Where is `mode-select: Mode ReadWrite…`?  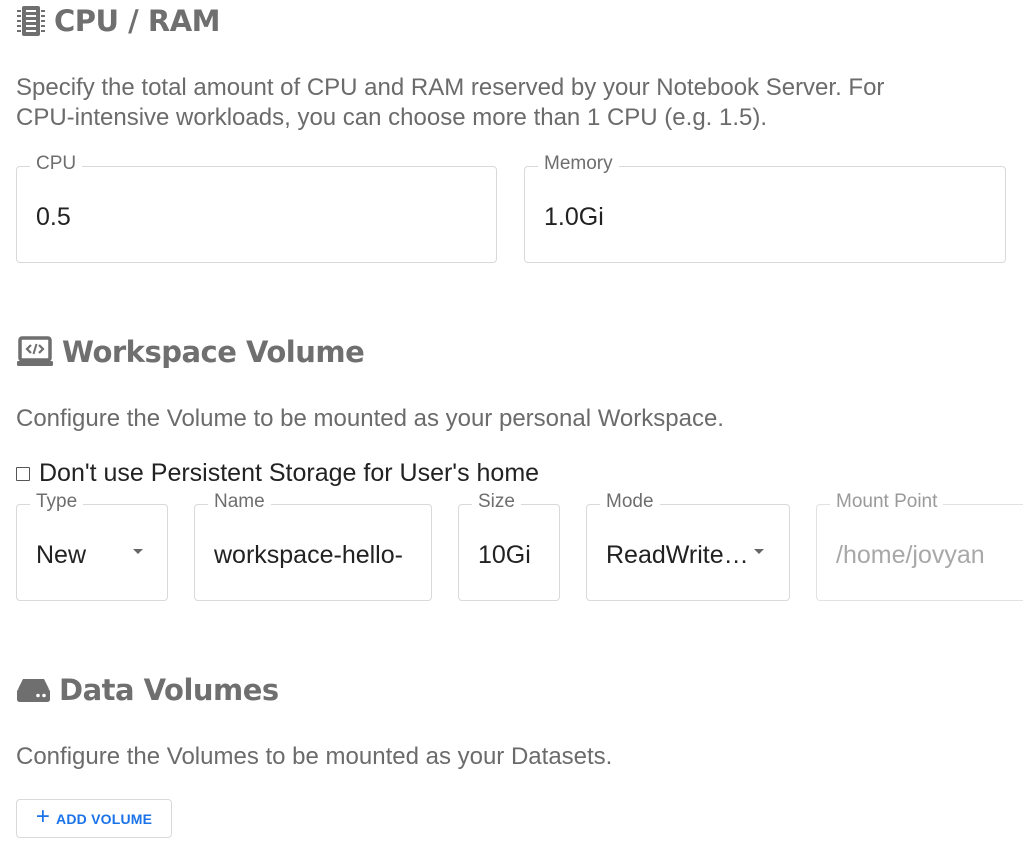
mode-select: Mode ReadWrite… is located at coordinates (688, 546).